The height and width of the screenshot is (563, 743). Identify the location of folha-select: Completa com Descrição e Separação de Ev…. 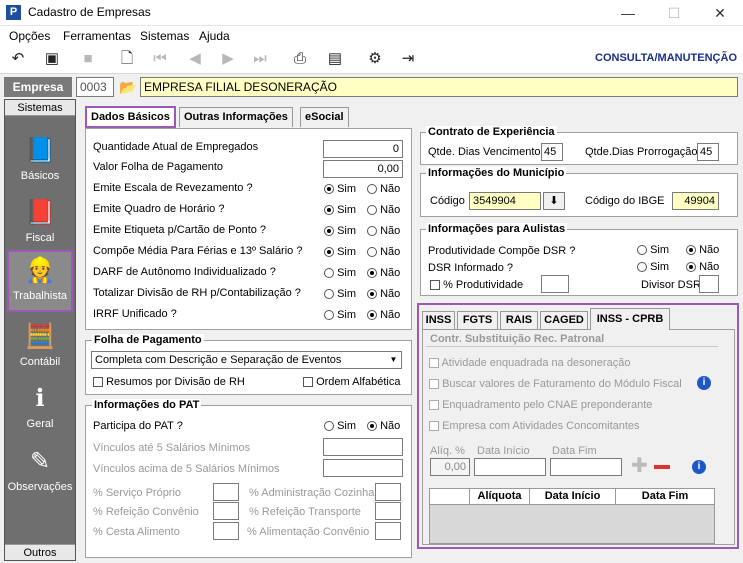
(246, 360).